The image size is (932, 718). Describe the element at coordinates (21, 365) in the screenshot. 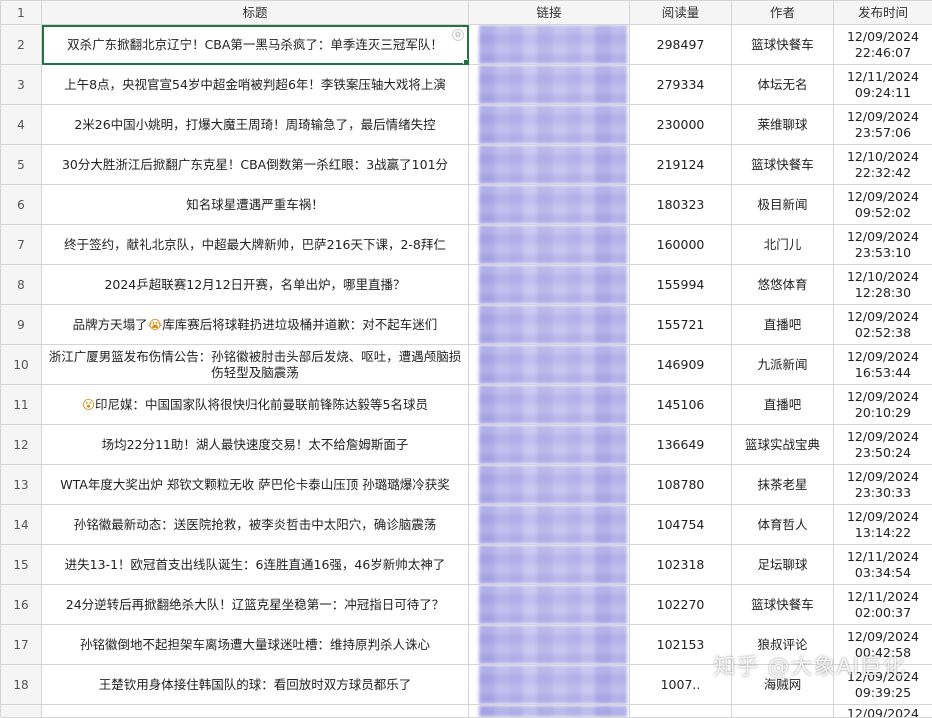

I see `row-number: 10` at that location.